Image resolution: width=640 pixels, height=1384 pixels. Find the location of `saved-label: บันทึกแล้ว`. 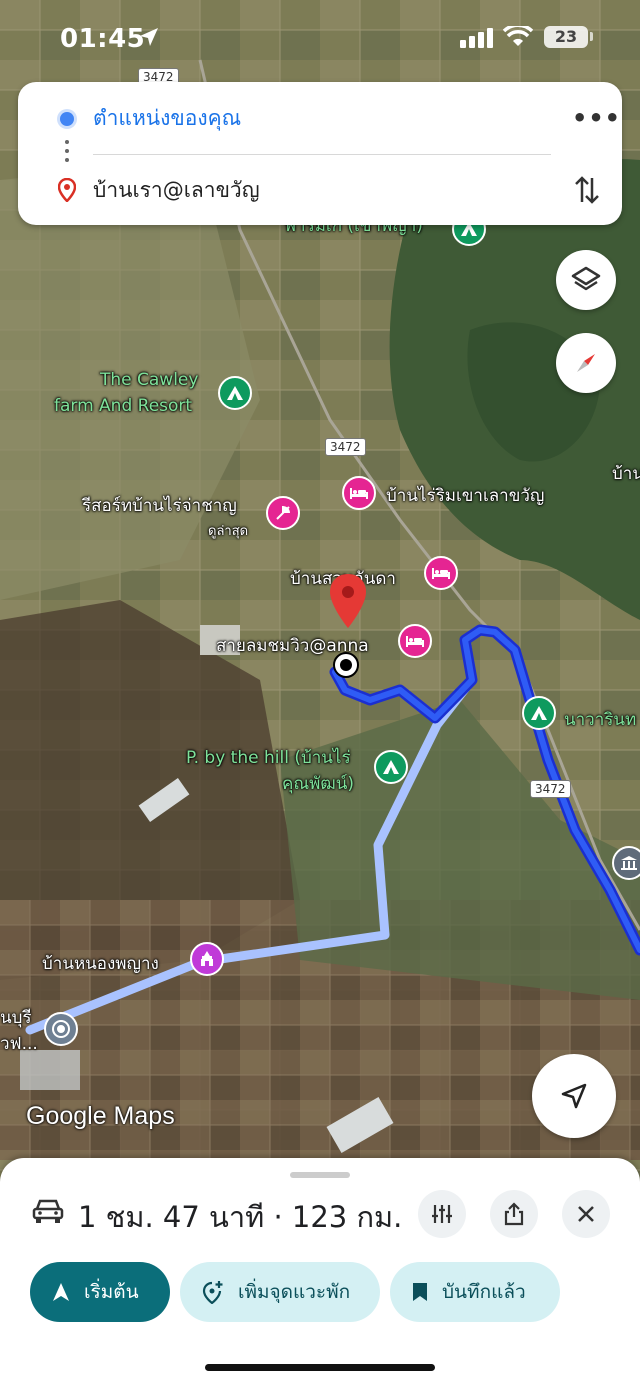

saved-label: บันทึกแล้ว is located at coordinates (484, 1292).